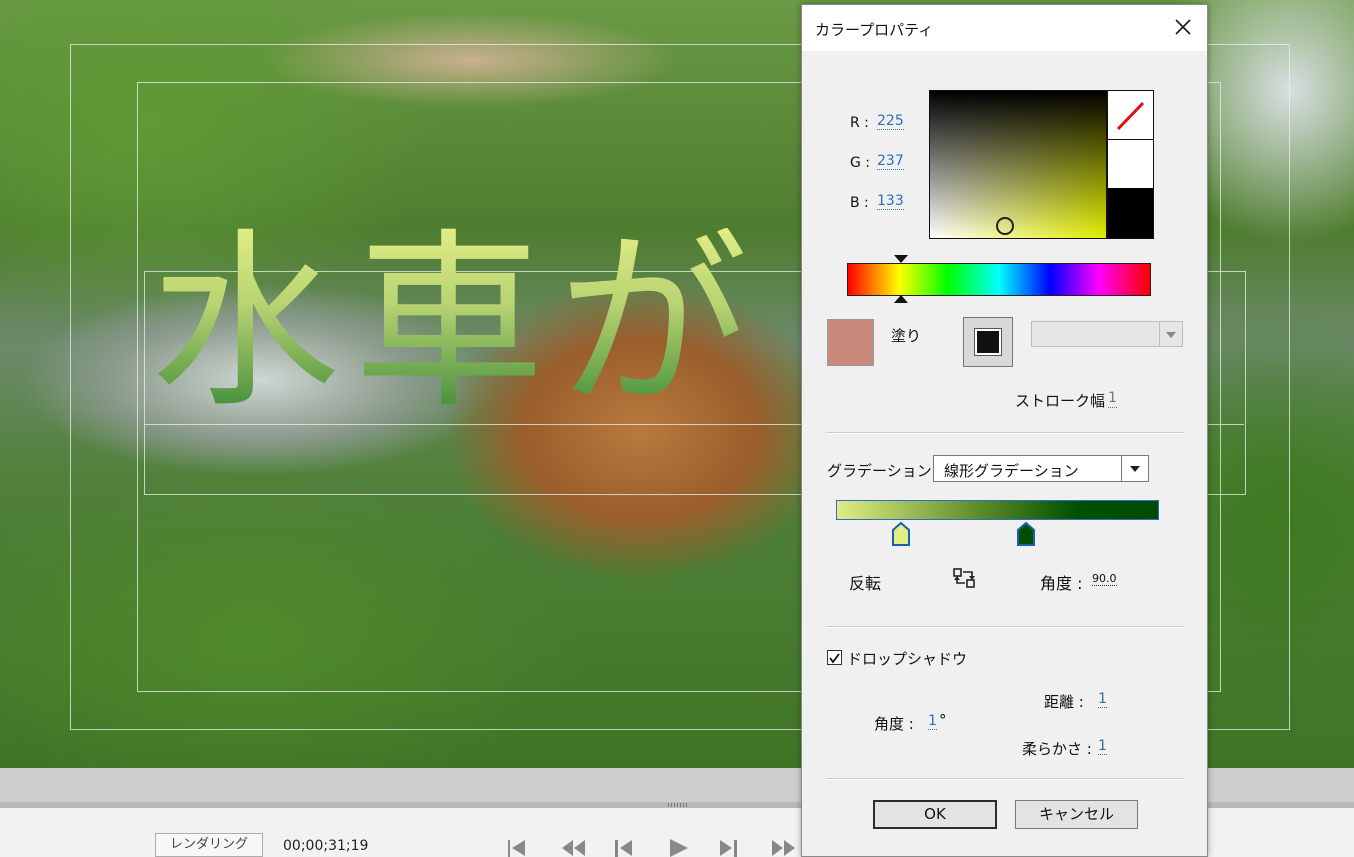 Image resolution: width=1354 pixels, height=857 pixels. I want to click on dialog-titlebar: カラープロパティ, so click(1004, 28).